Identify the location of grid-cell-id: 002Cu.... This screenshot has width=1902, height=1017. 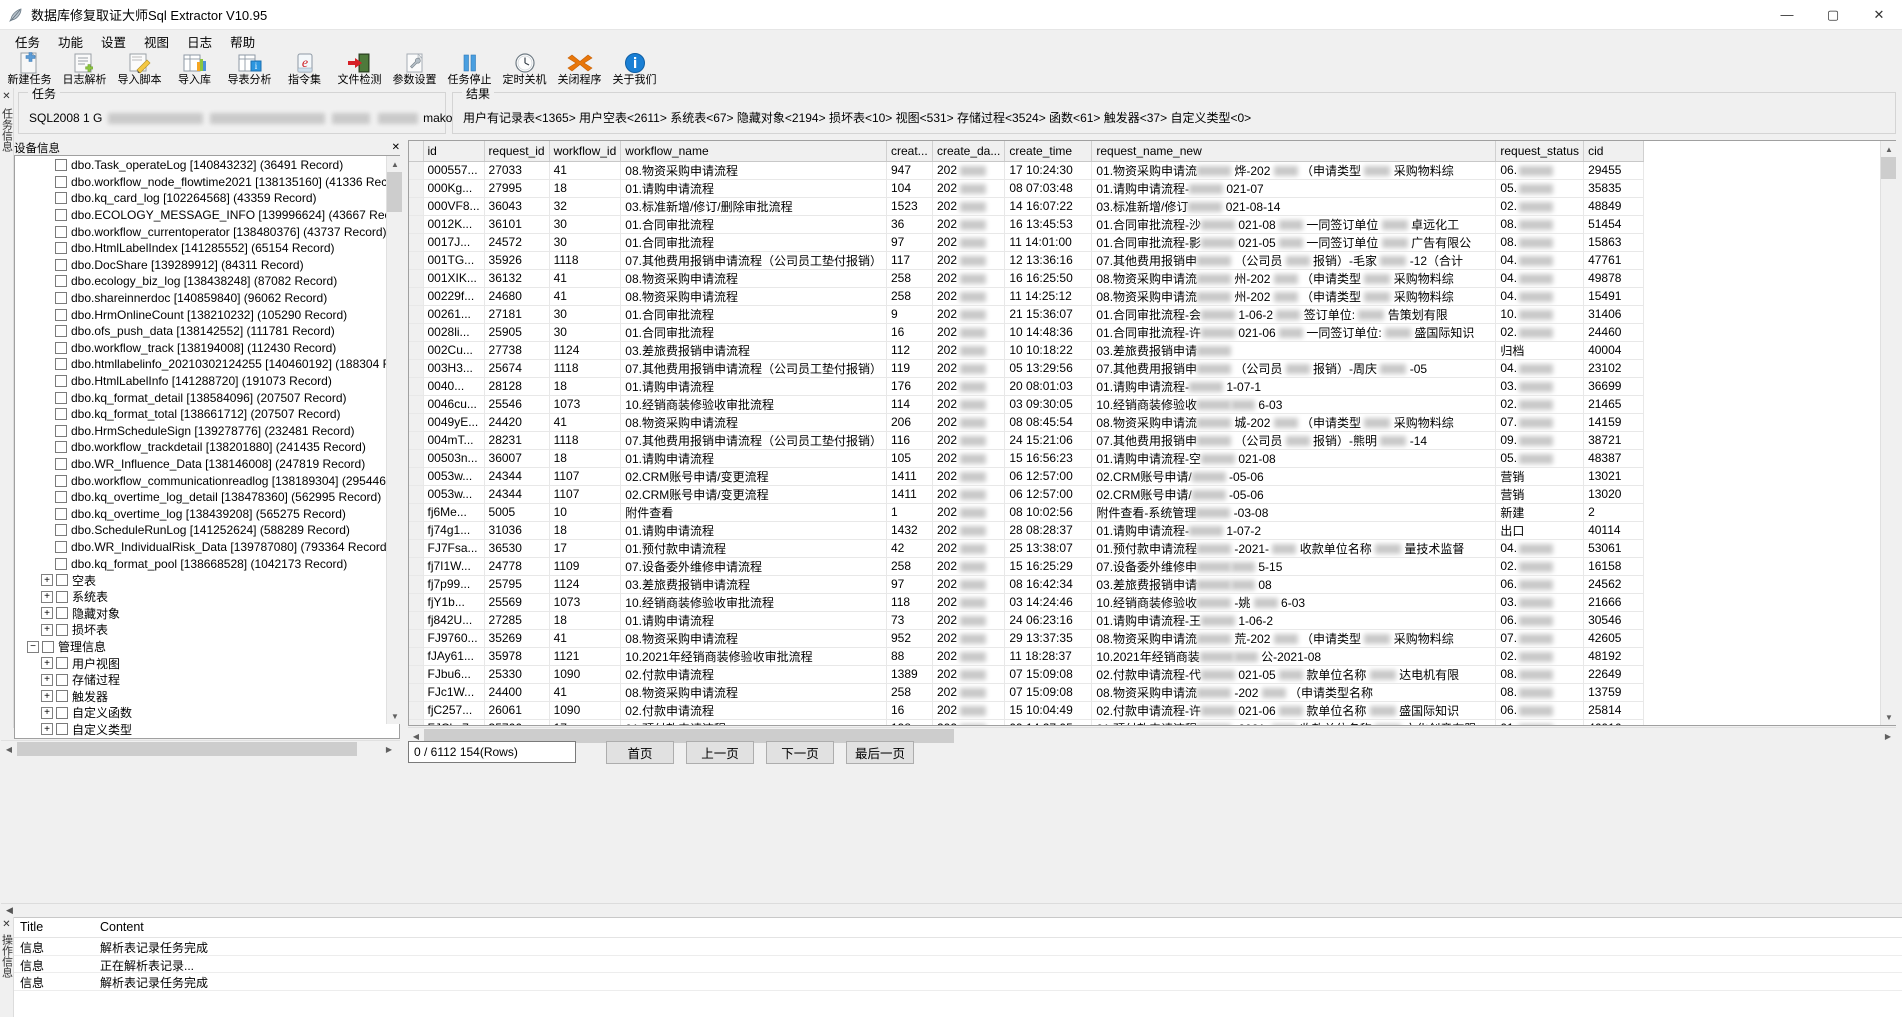
(454, 350).